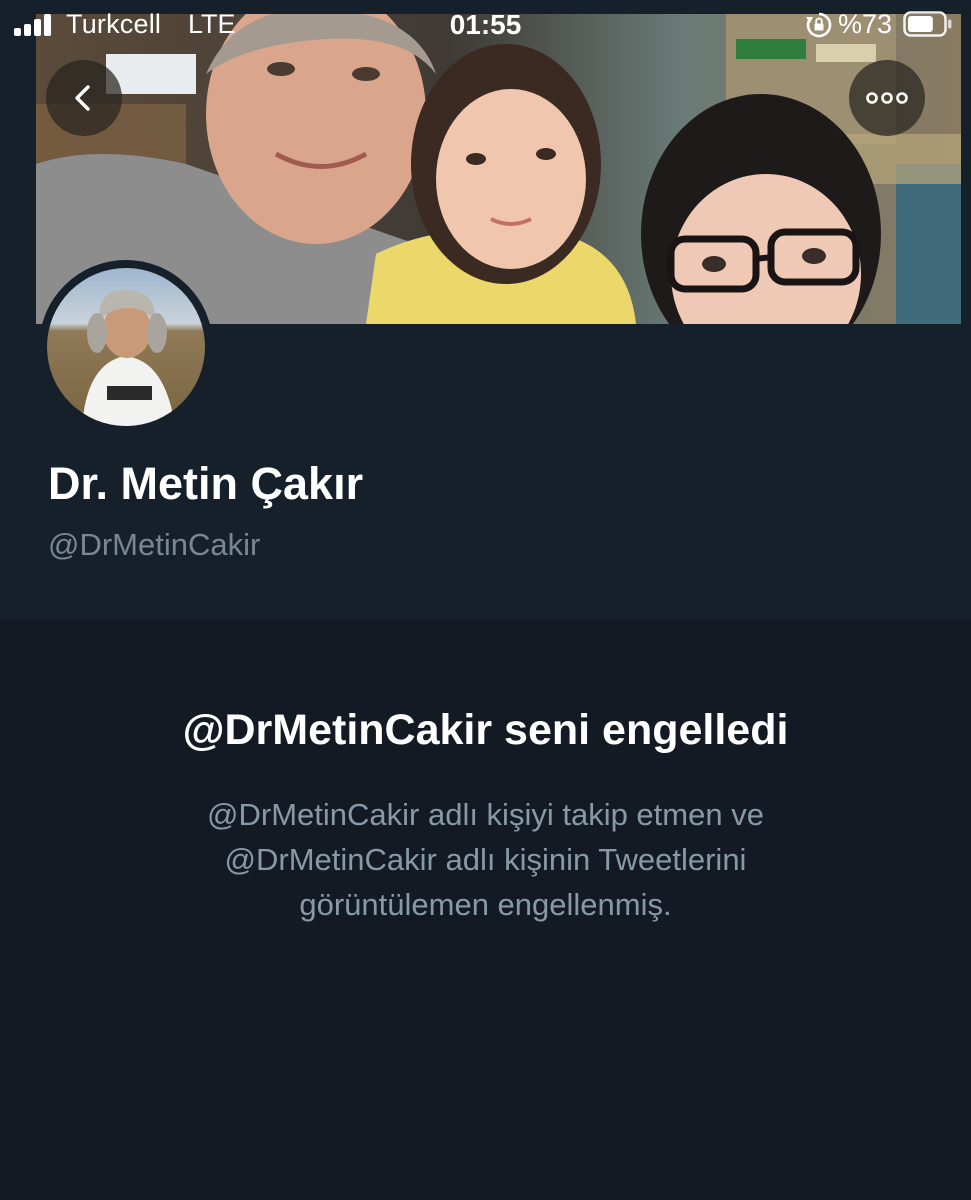 This screenshot has height=1200, width=971. Describe the element at coordinates (485, 730) in the screenshot. I see `blocked-title: @DrMetinCakir seni engelledi` at that location.